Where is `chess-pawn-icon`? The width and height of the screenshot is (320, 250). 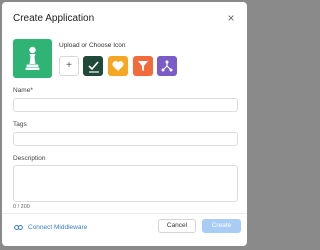 chess-pawn-icon is located at coordinates (32, 58).